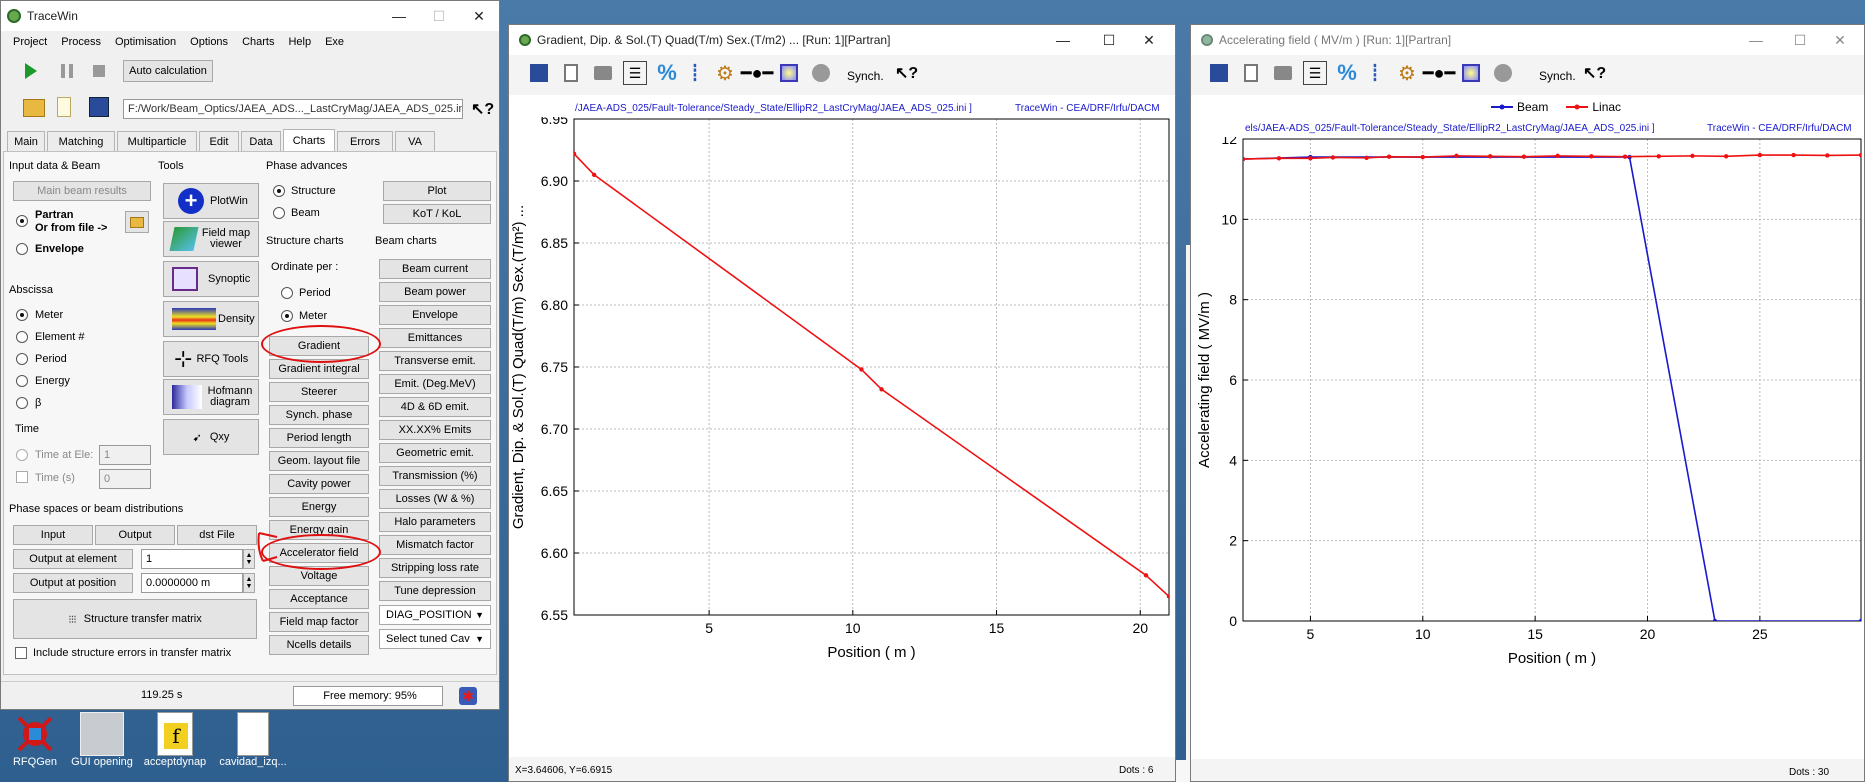 This screenshot has width=1865, height=782. What do you see at coordinates (435, 499) in the screenshot?
I see `losses-button: Losses (W & %)` at bounding box center [435, 499].